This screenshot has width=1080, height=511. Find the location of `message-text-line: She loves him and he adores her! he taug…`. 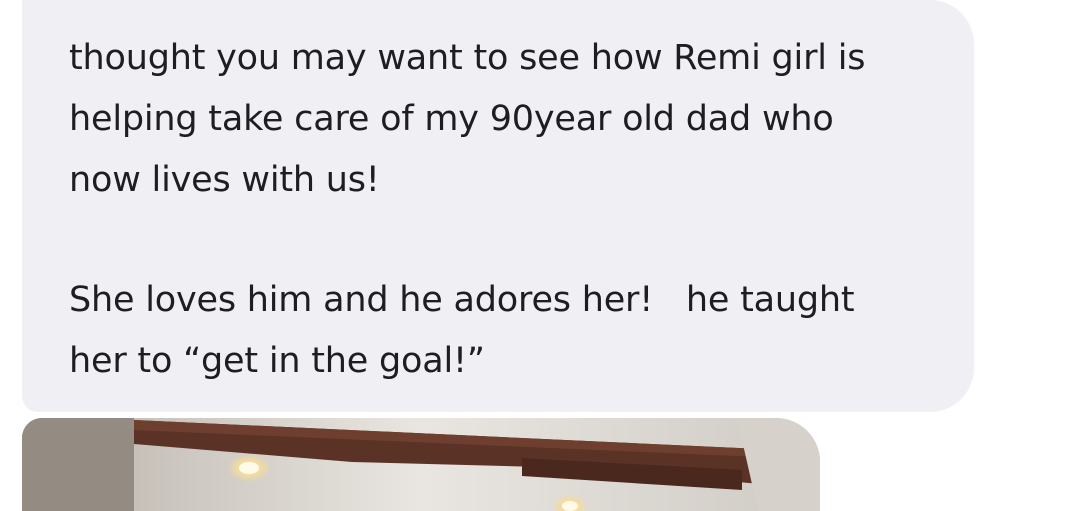

message-text-line: She loves him and he adores her! he taug… is located at coordinates (462, 300).